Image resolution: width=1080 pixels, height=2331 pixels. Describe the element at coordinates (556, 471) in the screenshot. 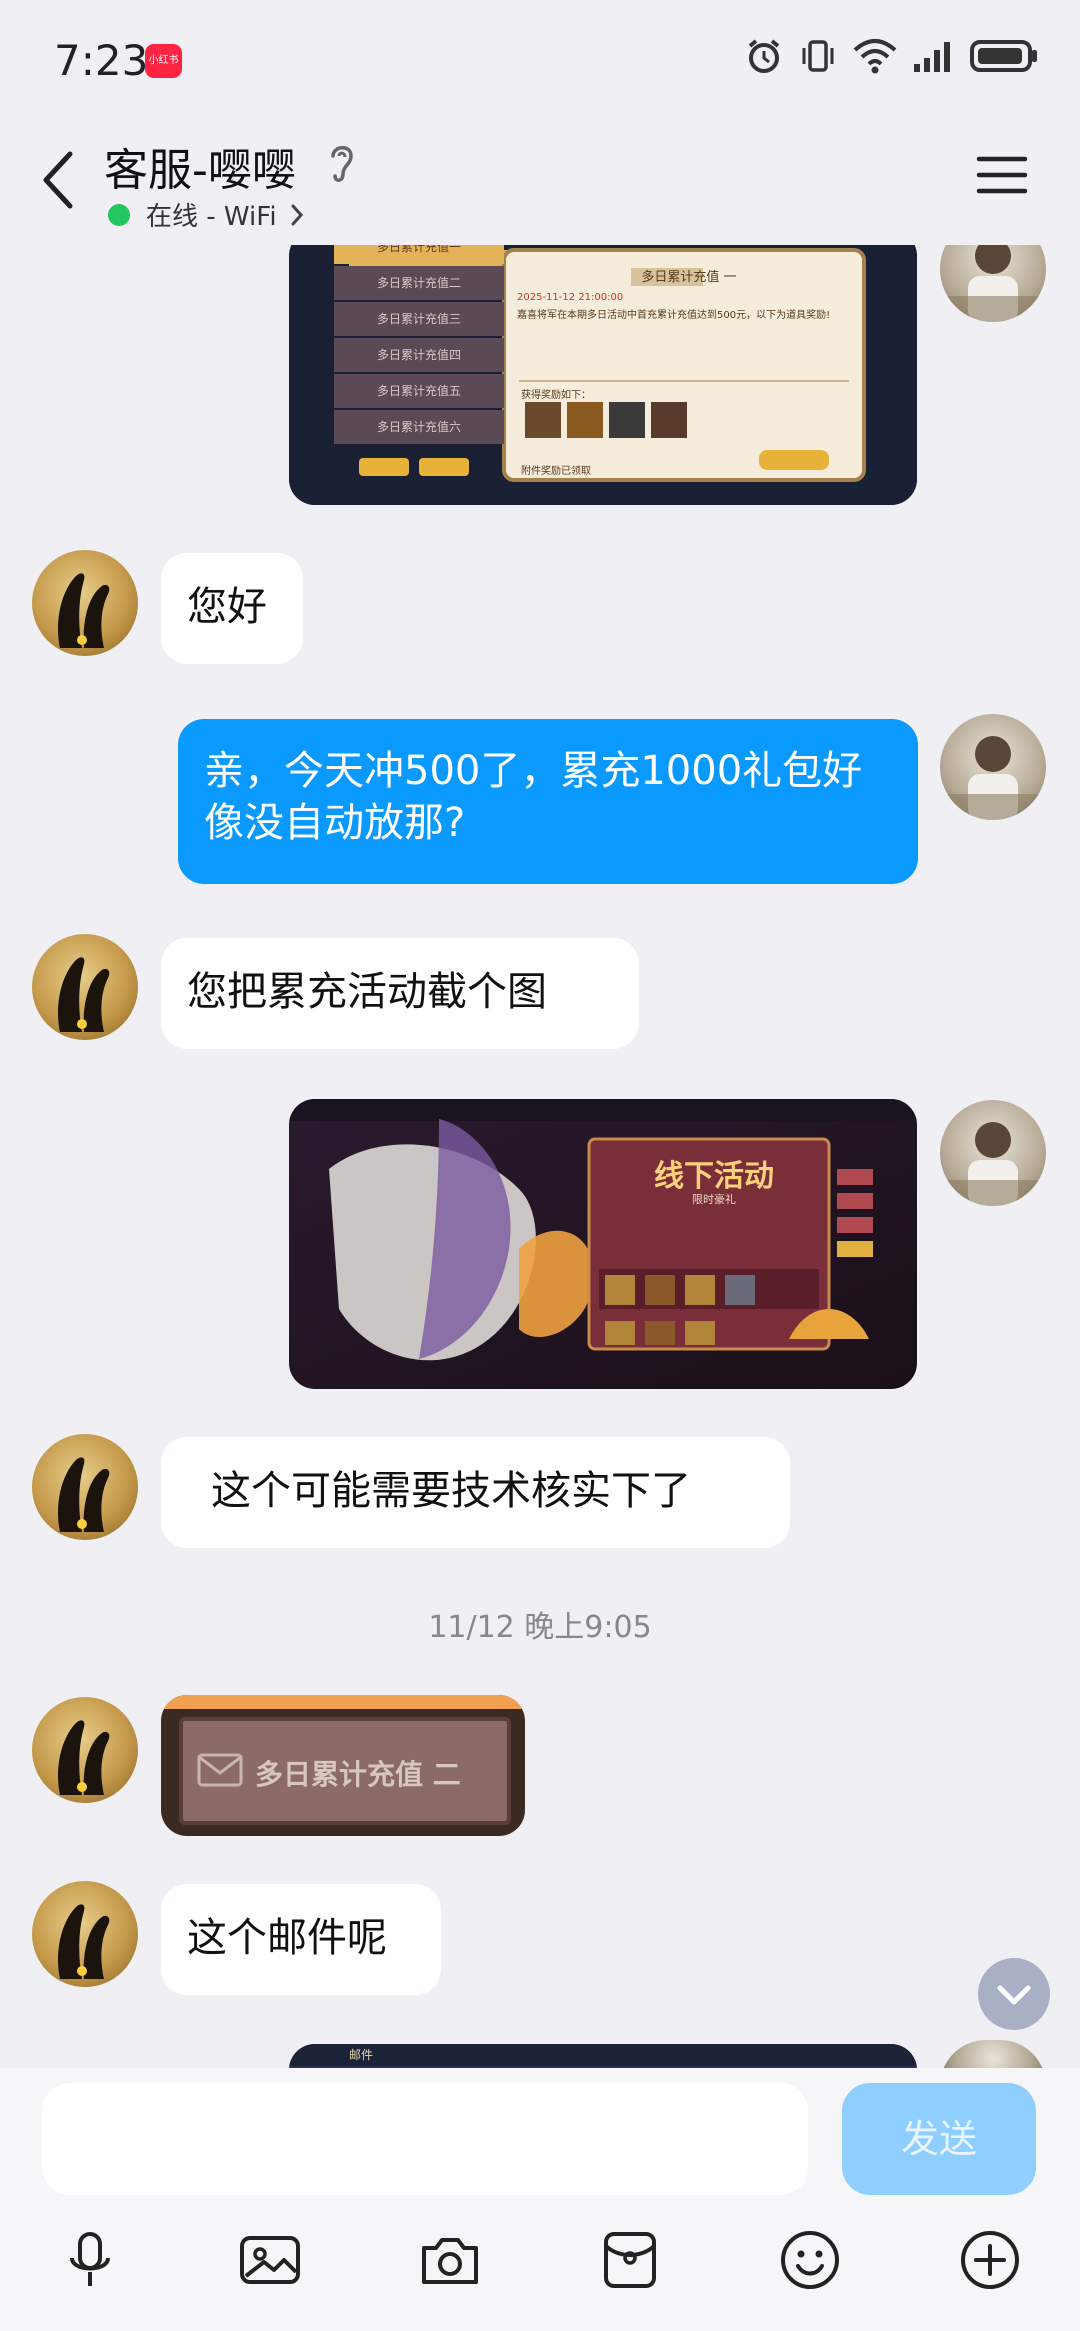

I see `mail-footer-text: 附件奖励已领取` at that location.